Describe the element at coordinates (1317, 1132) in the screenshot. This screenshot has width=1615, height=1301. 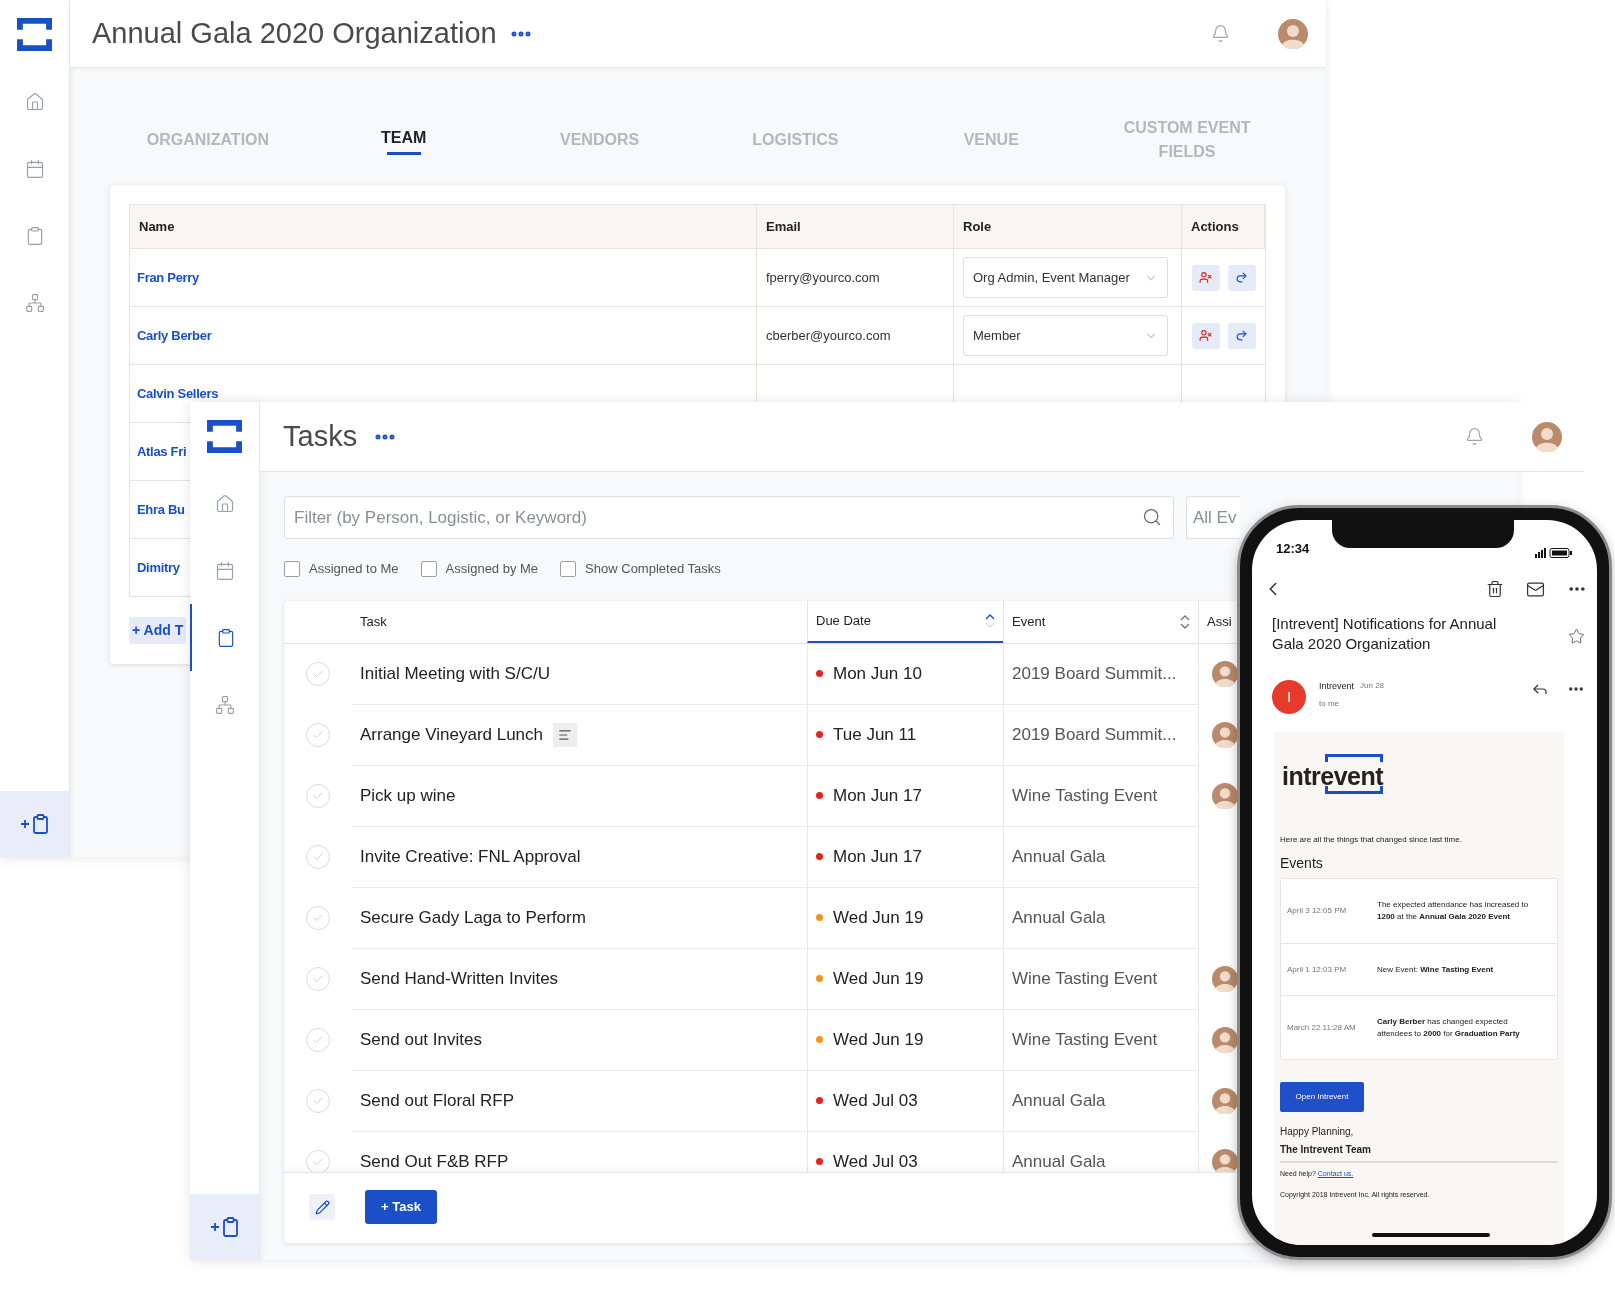
I see `signoff-text: Happy Planning,` at that location.